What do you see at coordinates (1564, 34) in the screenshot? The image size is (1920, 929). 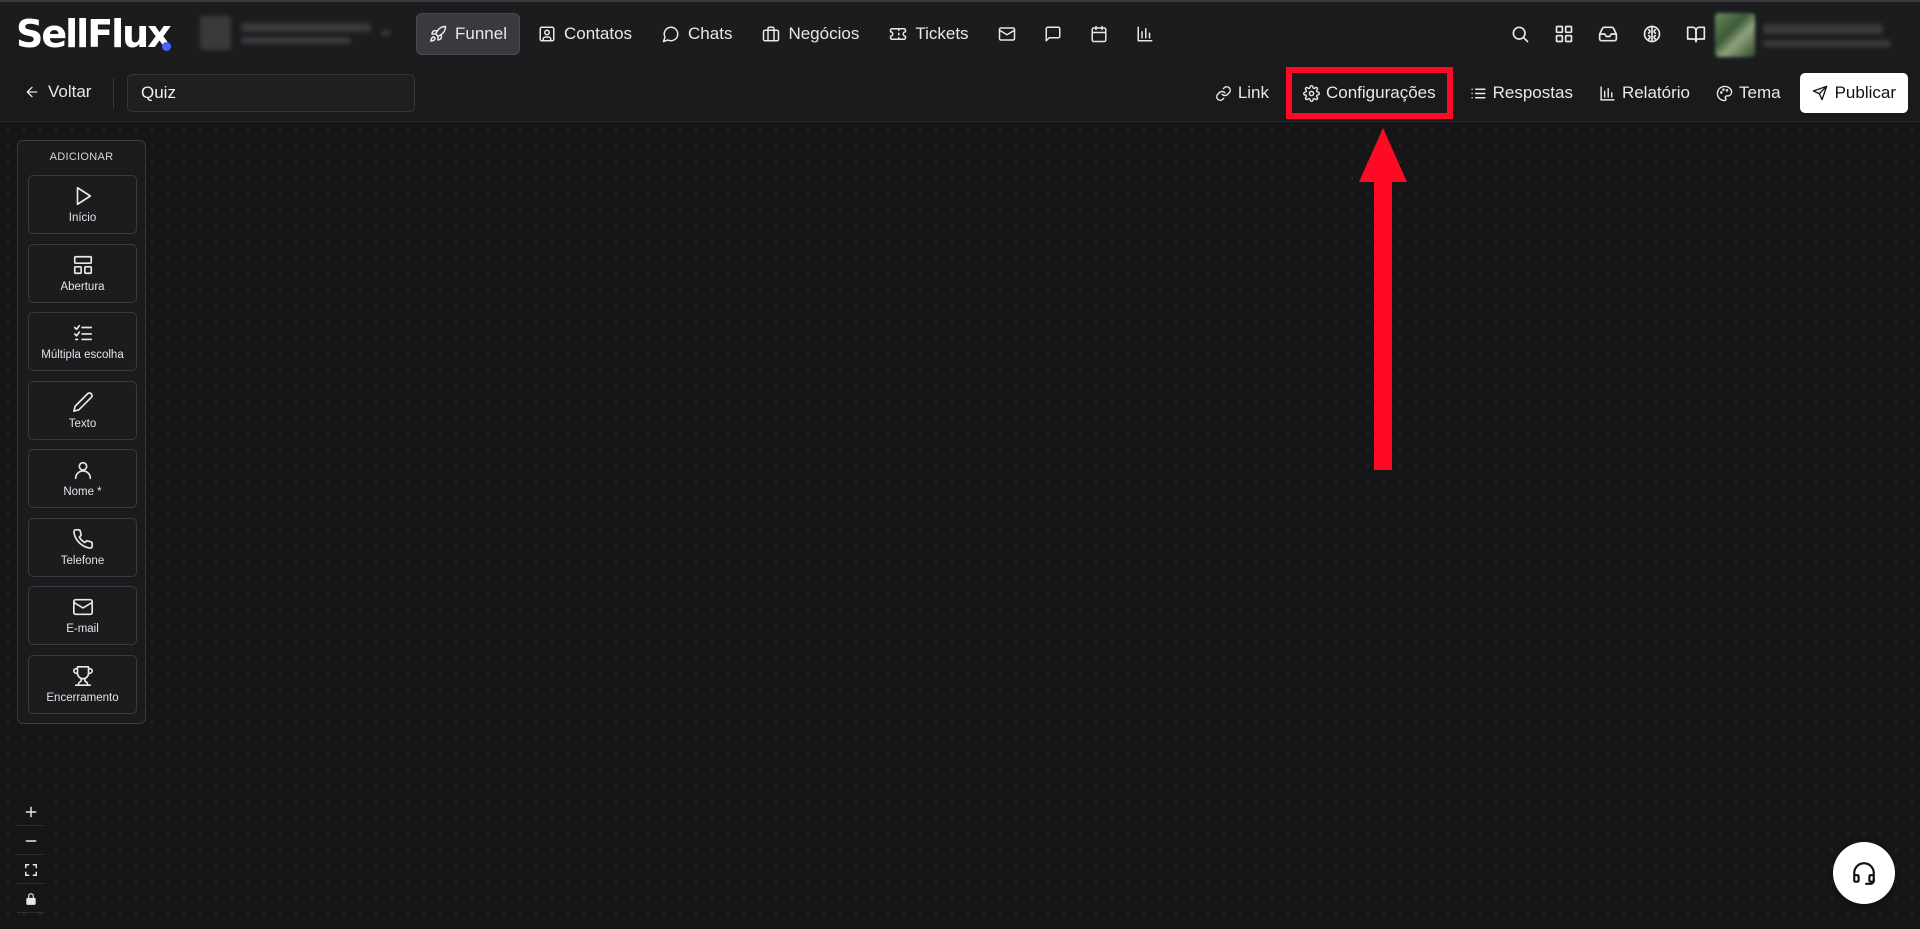 I see `apps-grid-icon` at bounding box center [1564, 34].